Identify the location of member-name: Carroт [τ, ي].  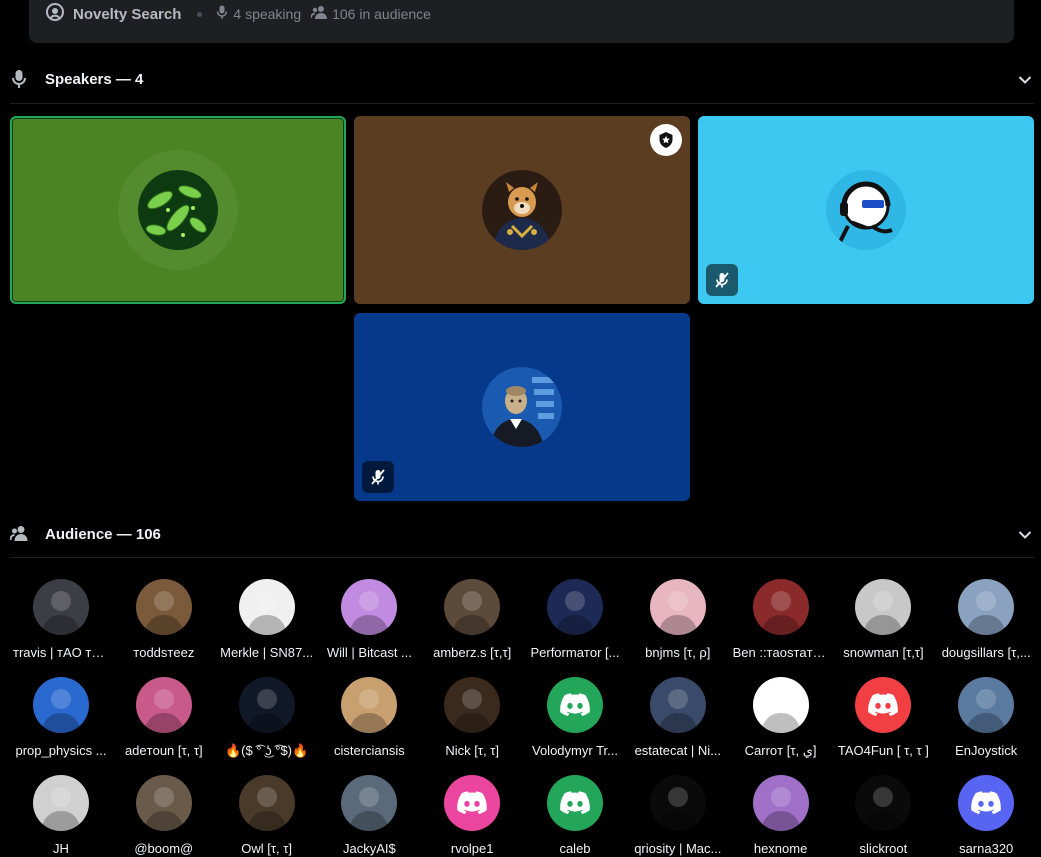
(780, 750).